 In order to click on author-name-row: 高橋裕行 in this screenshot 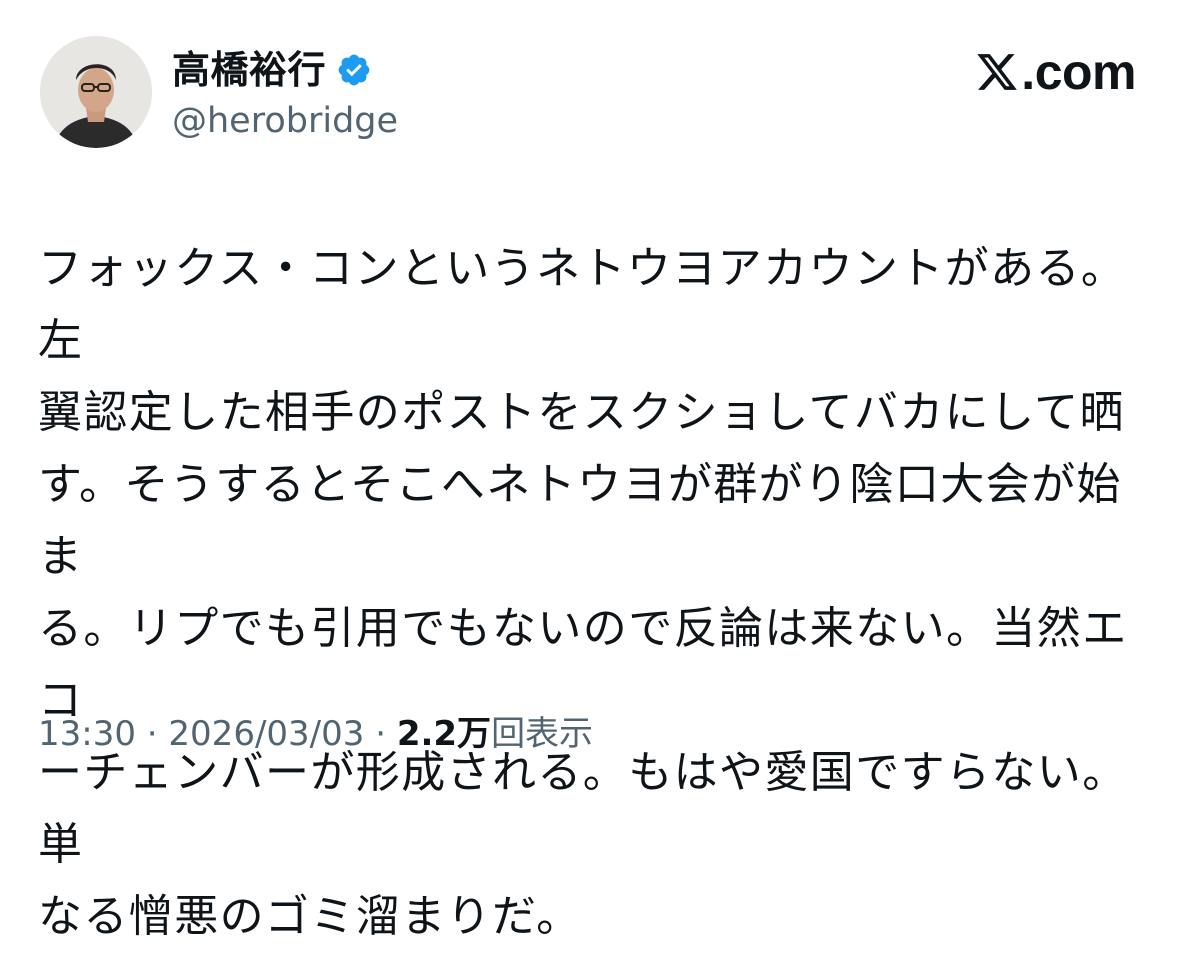, I will do `click(272, 70)`.